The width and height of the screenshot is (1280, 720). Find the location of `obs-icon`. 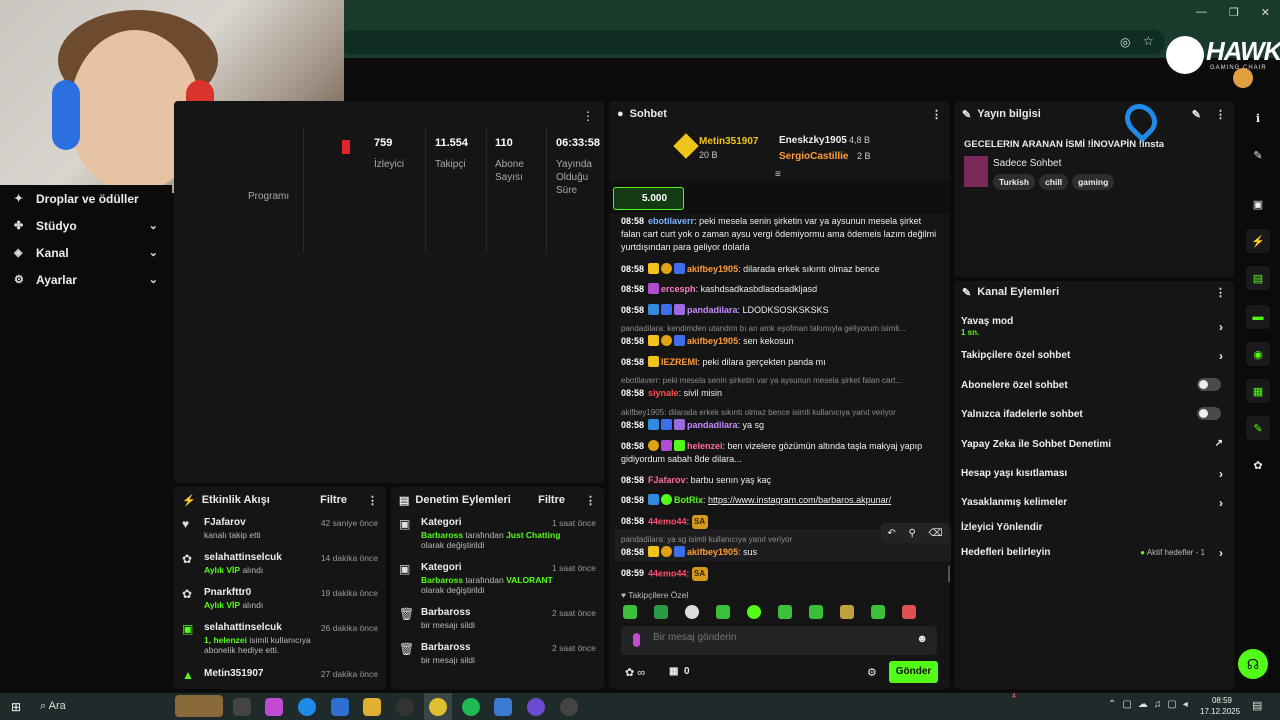

obs-icon is located at coordinates (569, 707).